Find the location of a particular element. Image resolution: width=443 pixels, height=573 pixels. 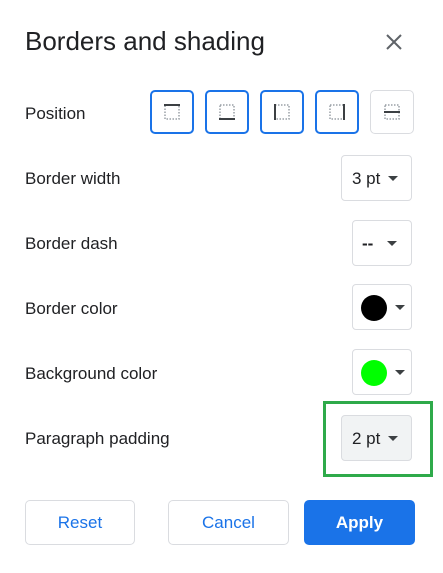

reset-button: Reset is located at coordinates (80, 522).